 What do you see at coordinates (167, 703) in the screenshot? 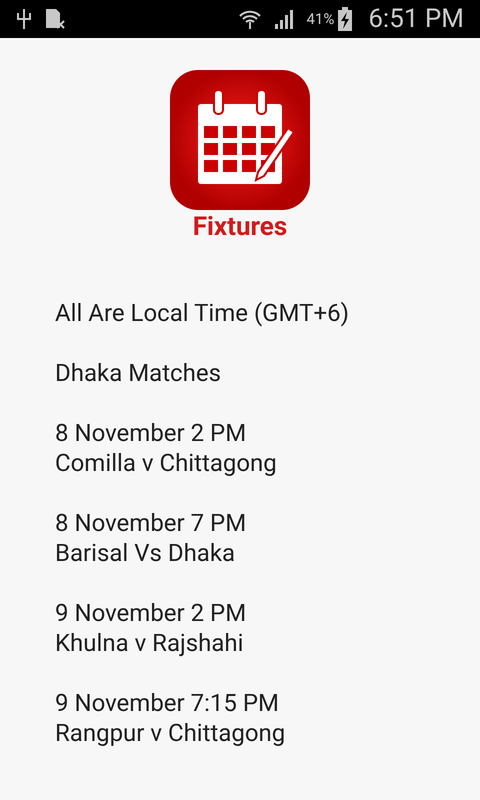
I see `fixture-date: 9 November 7:15 PM` at bounding box center [167, 703].